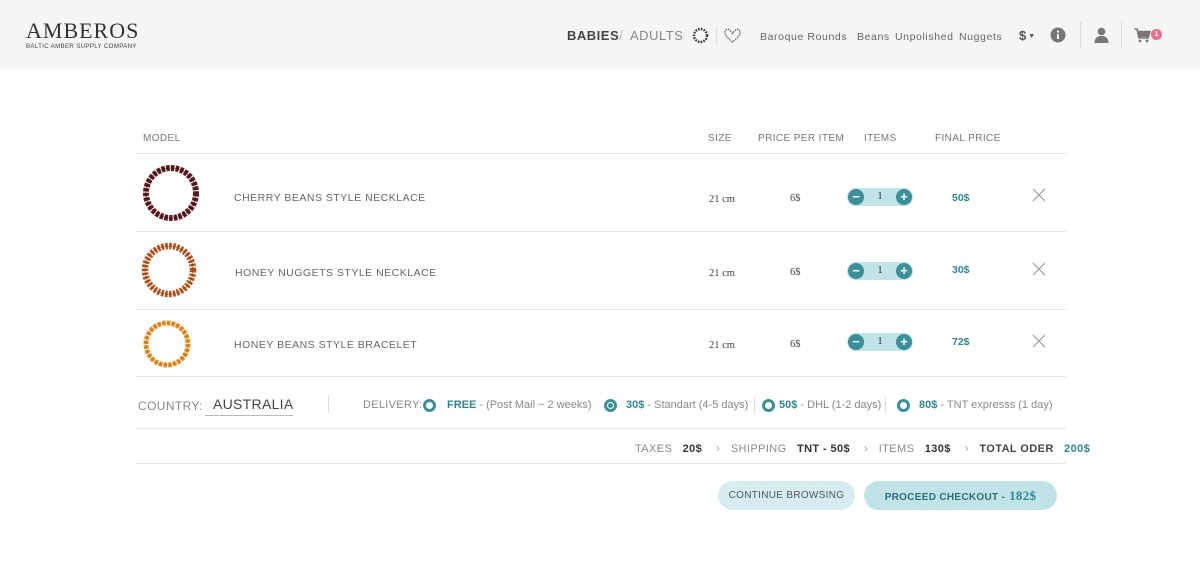  I want to click on user-icon, so click(1101, 35).